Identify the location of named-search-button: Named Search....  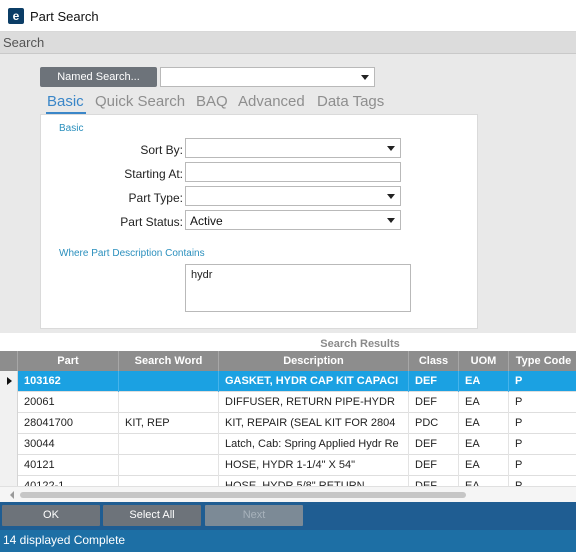
(98, 77).